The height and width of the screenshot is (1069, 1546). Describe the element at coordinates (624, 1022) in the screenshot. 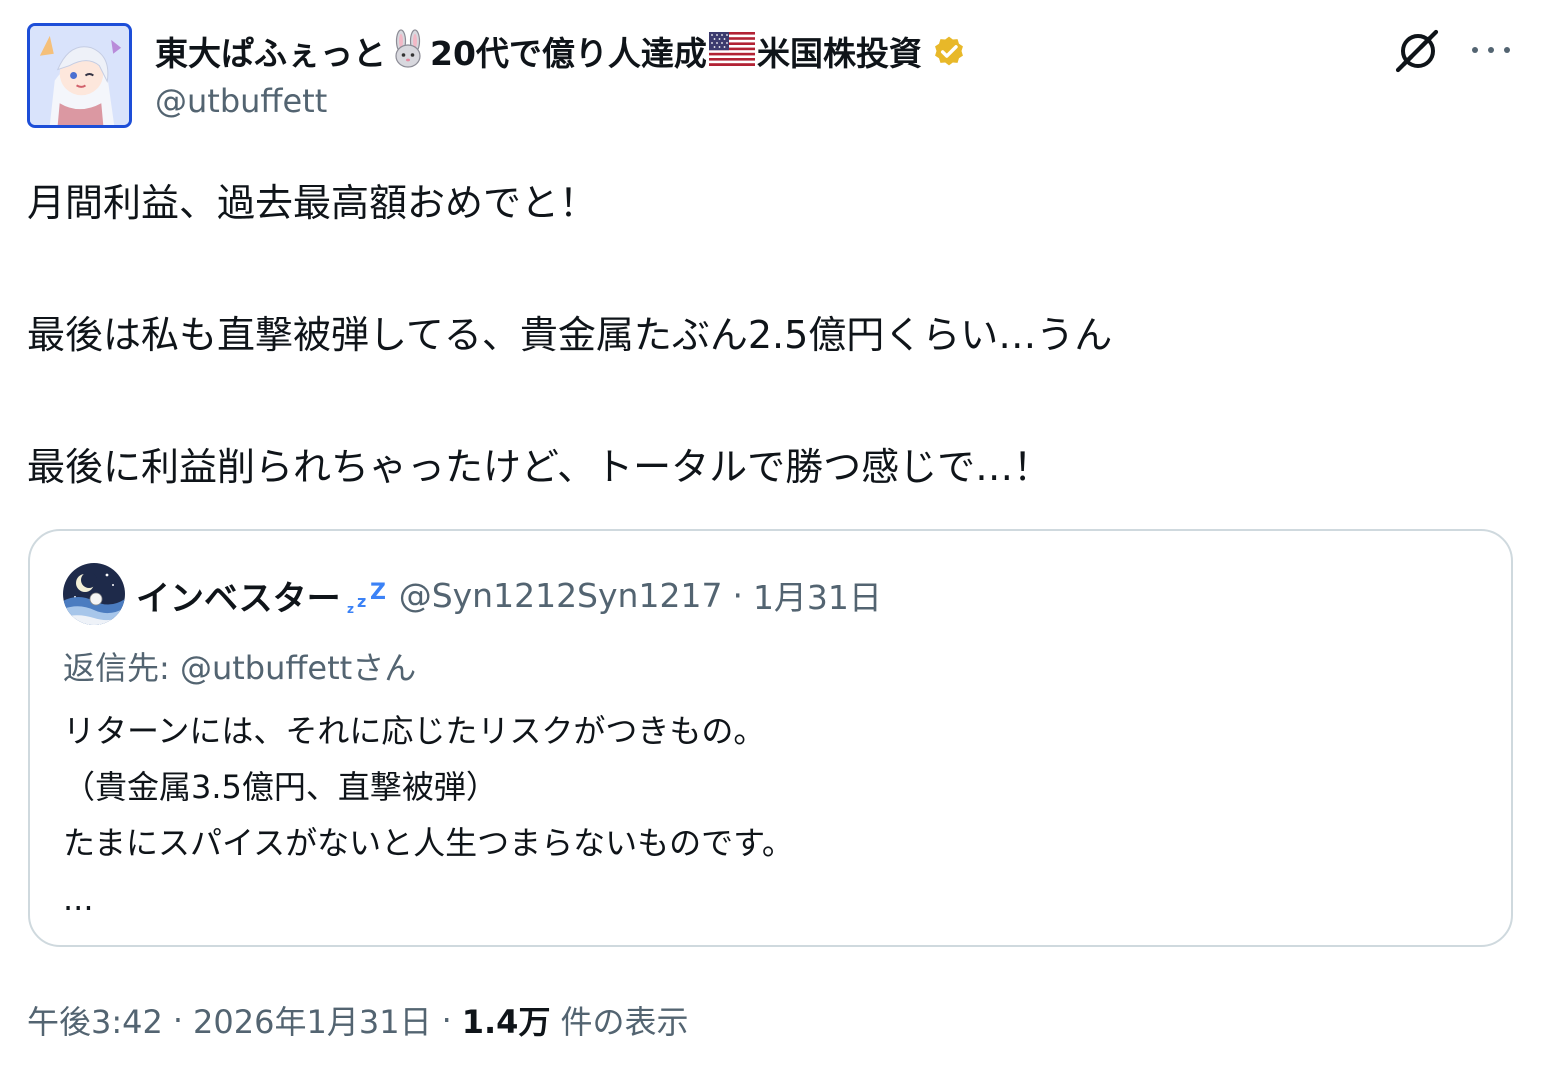

I see `views-label: 件の表示` at that location.